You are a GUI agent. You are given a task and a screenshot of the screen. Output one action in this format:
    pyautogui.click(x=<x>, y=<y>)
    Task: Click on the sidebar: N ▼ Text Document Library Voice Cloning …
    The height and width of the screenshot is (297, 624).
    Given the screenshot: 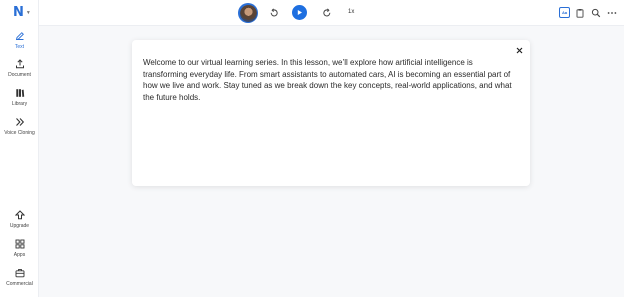 What is the action you would take?
    pyautogui.click(x=19, y=148)
    